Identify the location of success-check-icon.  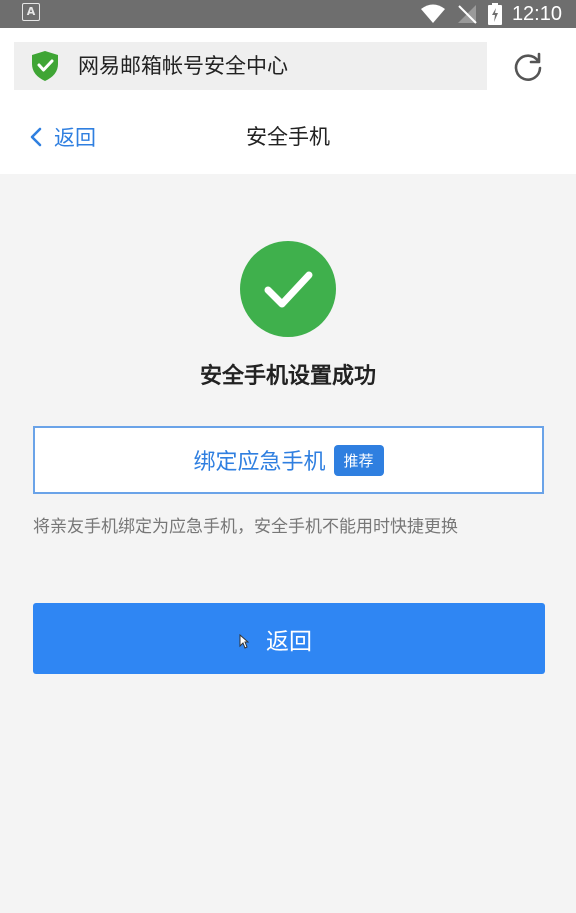
(288, 289).